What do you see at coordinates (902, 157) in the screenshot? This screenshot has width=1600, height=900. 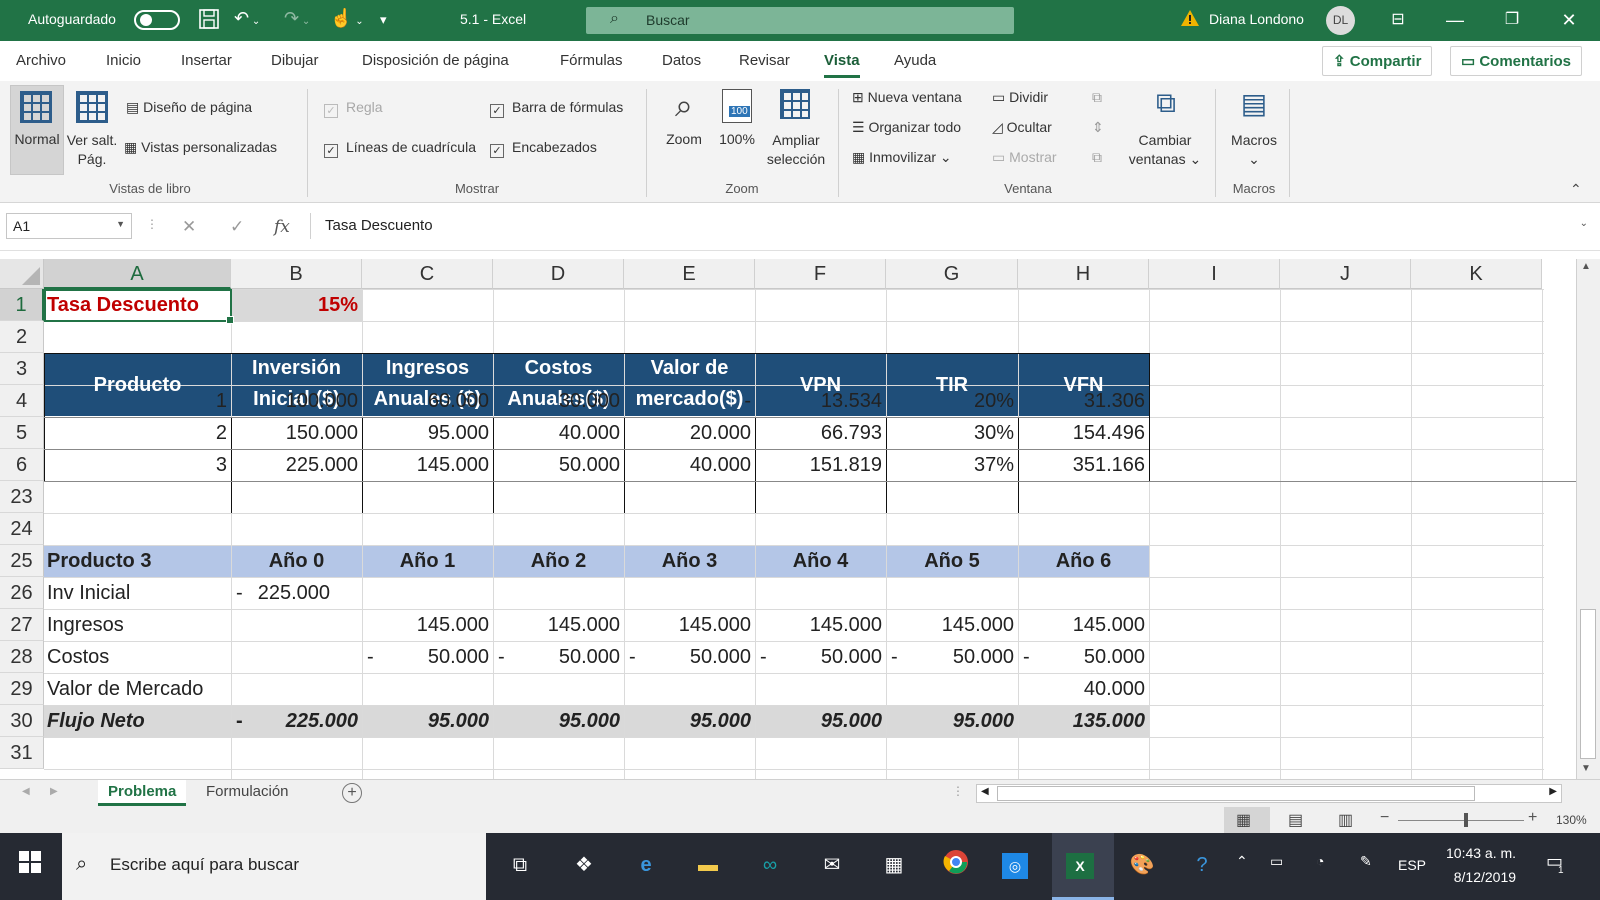 I see `freeze-panes-button: ▦ Inmovilizar ⌄` at bounding box center [902, 157].